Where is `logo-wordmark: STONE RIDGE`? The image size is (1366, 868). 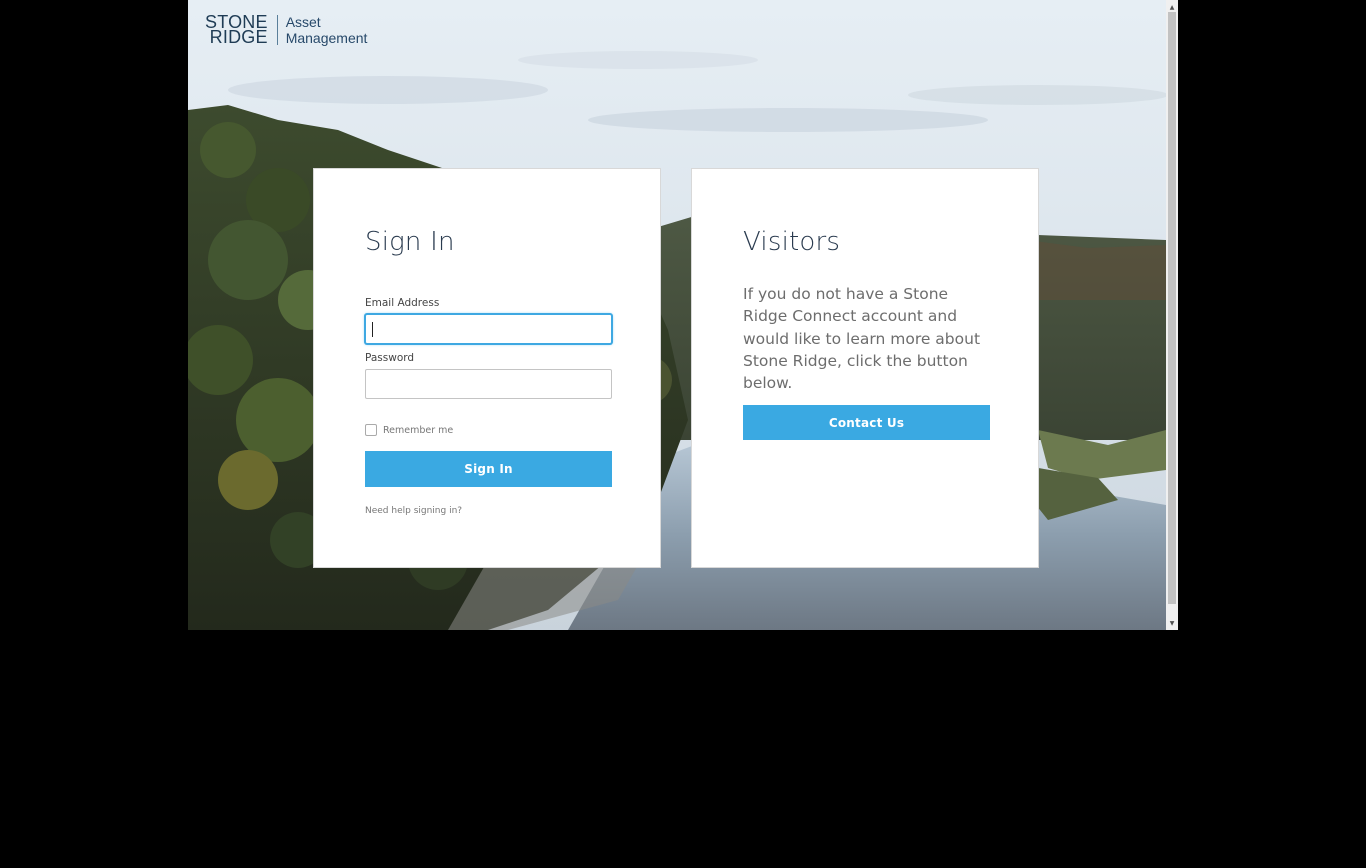
logo-wordmark: STONE RIDGE is located at coordinates (236, 30).